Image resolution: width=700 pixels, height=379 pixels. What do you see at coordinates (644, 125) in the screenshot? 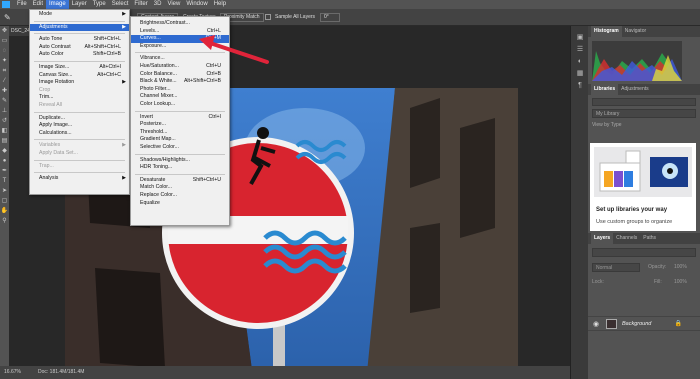
I see `library-view-by: View by Type` at bounding box center [644, 125].